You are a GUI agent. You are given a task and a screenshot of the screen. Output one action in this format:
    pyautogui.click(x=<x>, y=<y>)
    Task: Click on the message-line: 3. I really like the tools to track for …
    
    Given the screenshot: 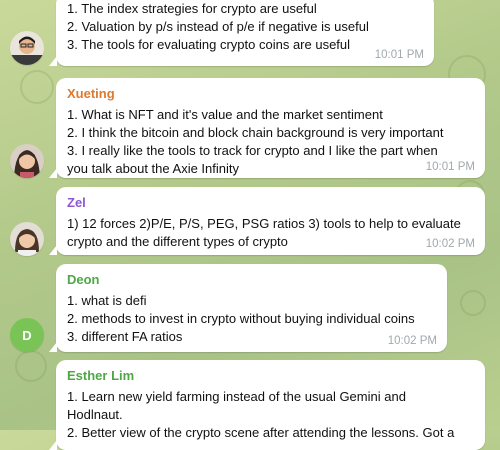 What is the action you would take?
    pyautogui.click(x=252, y=150)
    